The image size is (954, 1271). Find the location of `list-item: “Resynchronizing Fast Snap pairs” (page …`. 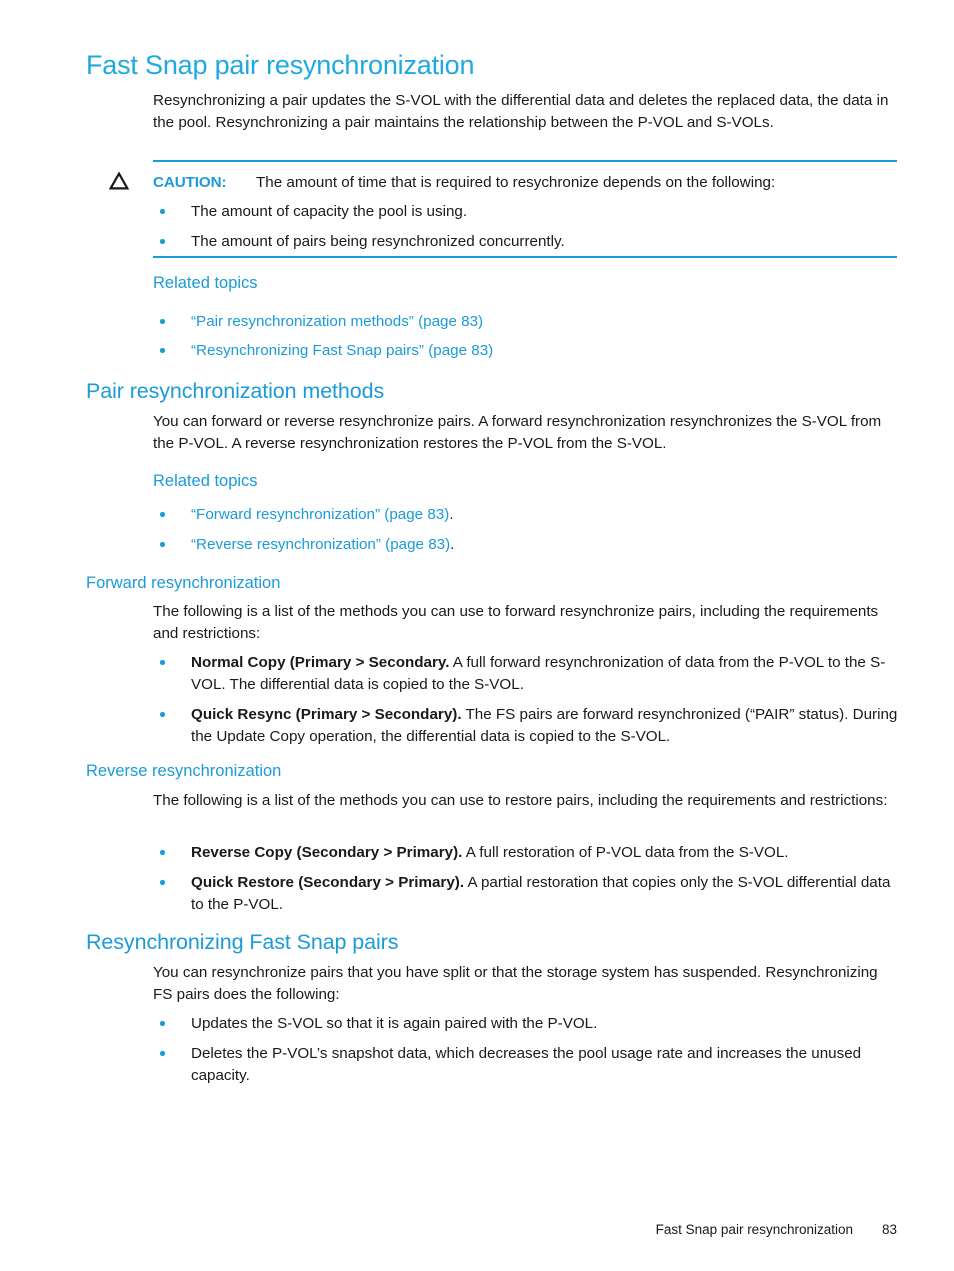

list-item: “Resynchronizing Fast Snap pairs” (page … is located at coordinates (526, 351).